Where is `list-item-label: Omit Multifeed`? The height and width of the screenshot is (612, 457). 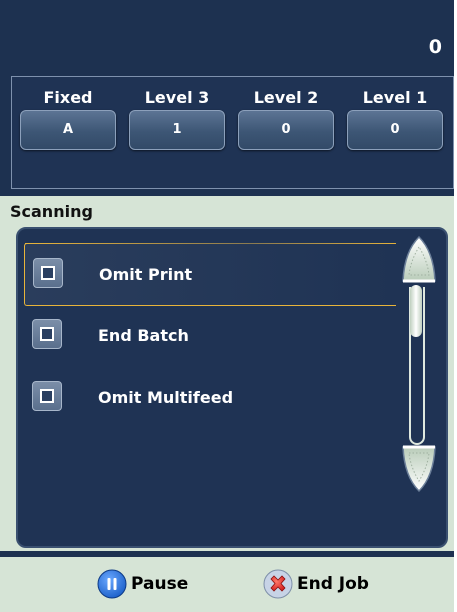
list-item-label: Omit Multifeed is located at coordinates (166, 397).